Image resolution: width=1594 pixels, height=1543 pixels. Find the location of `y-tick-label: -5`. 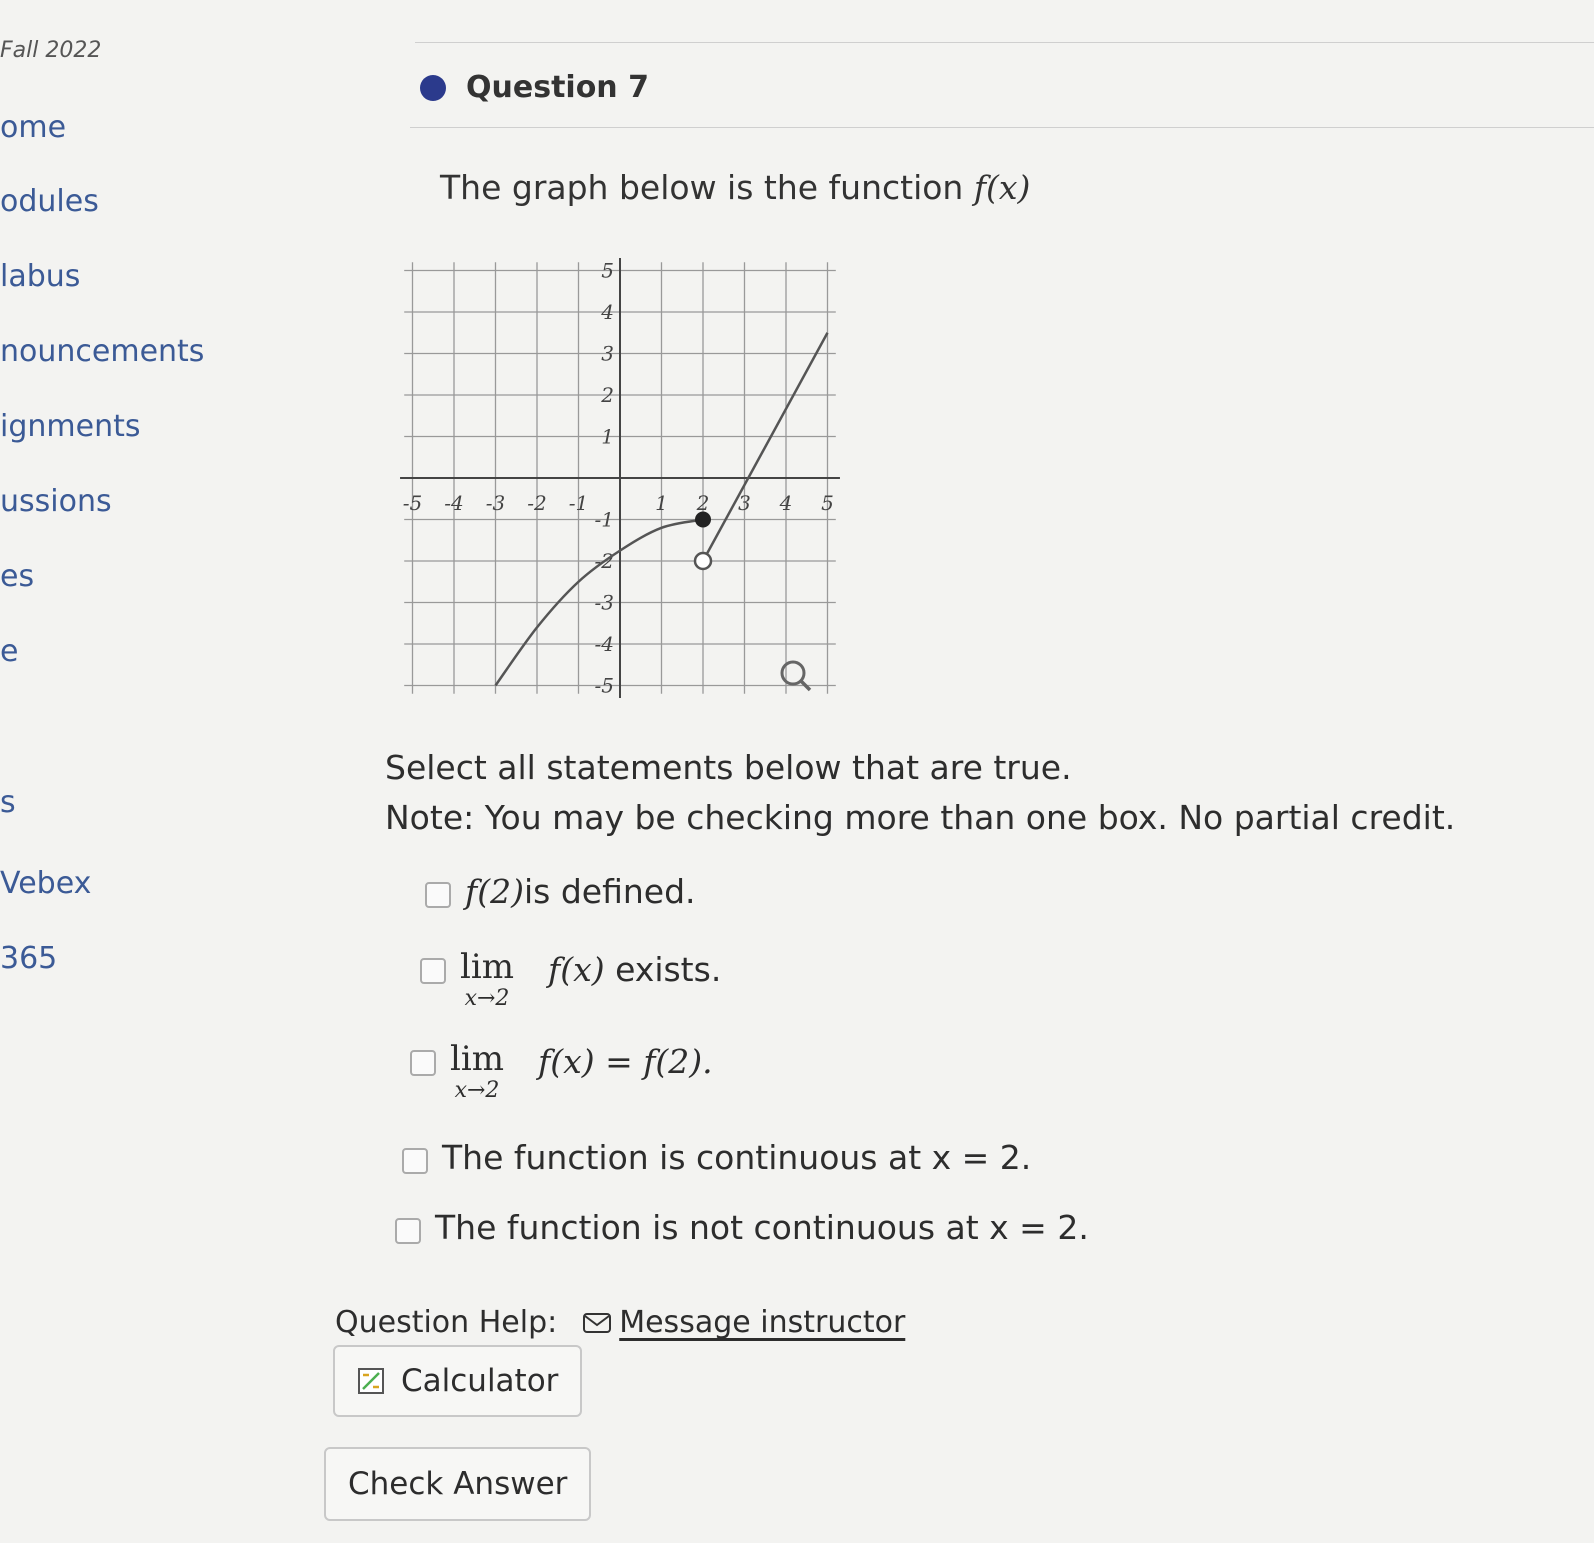

y-tick-label: -5 is located at coordinates (604, 686).